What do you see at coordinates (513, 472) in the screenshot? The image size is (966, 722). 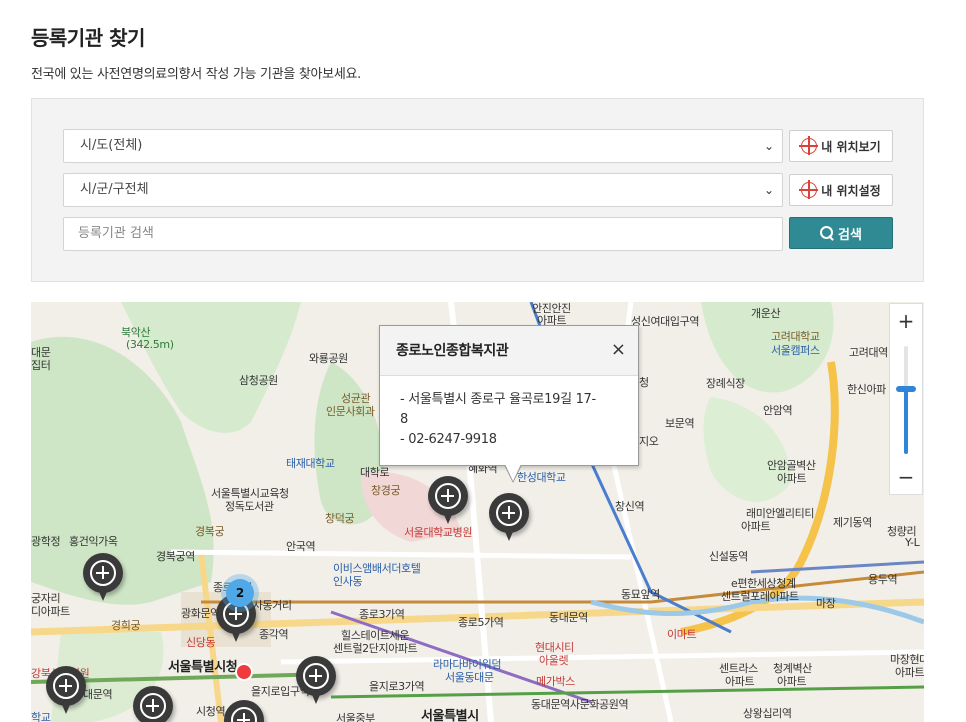 I see `popup-pointer-inner` at bounding box center [513, 472].